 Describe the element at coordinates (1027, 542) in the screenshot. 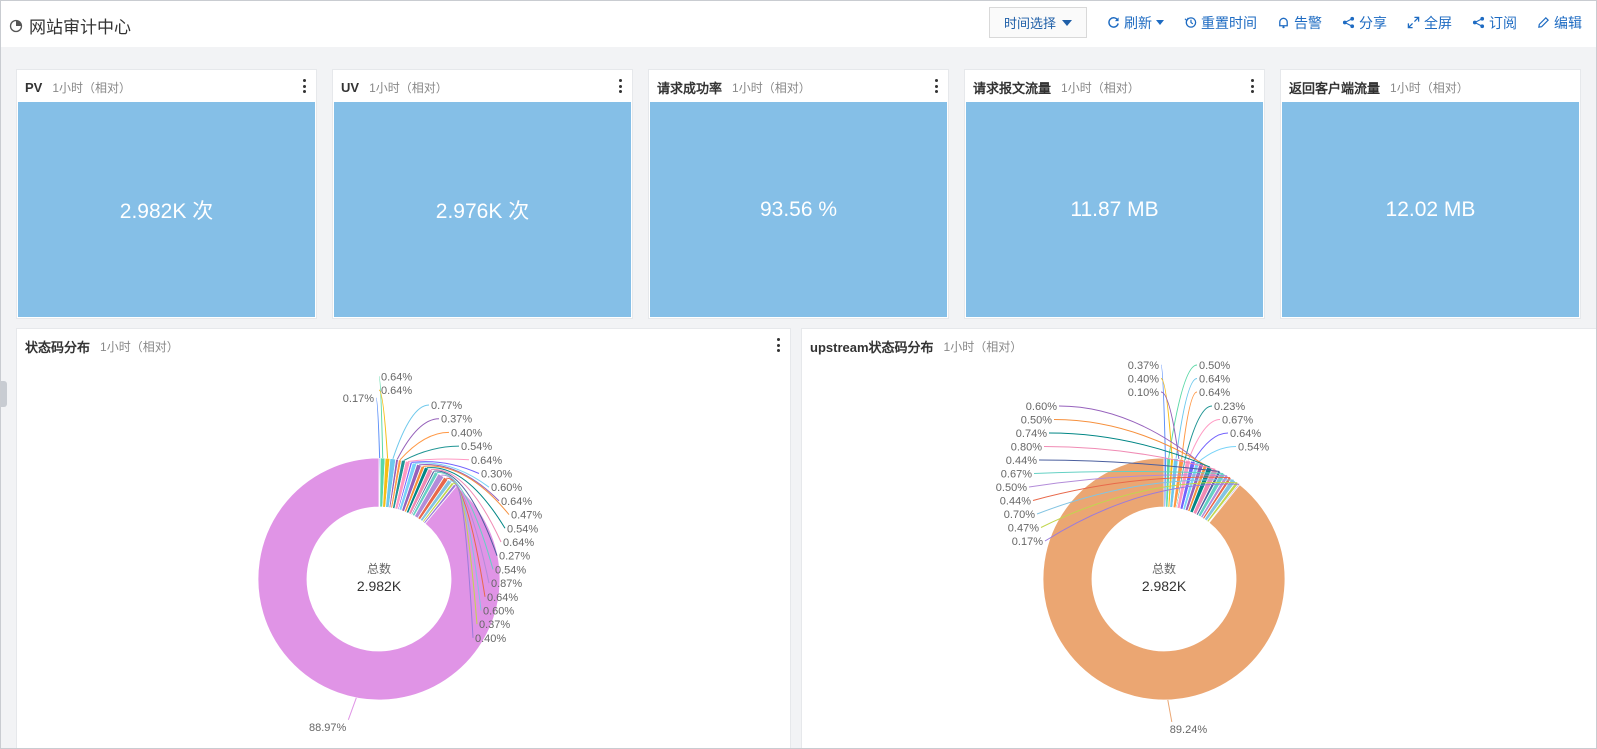

I see `slice-label: 0.17%` at that location.